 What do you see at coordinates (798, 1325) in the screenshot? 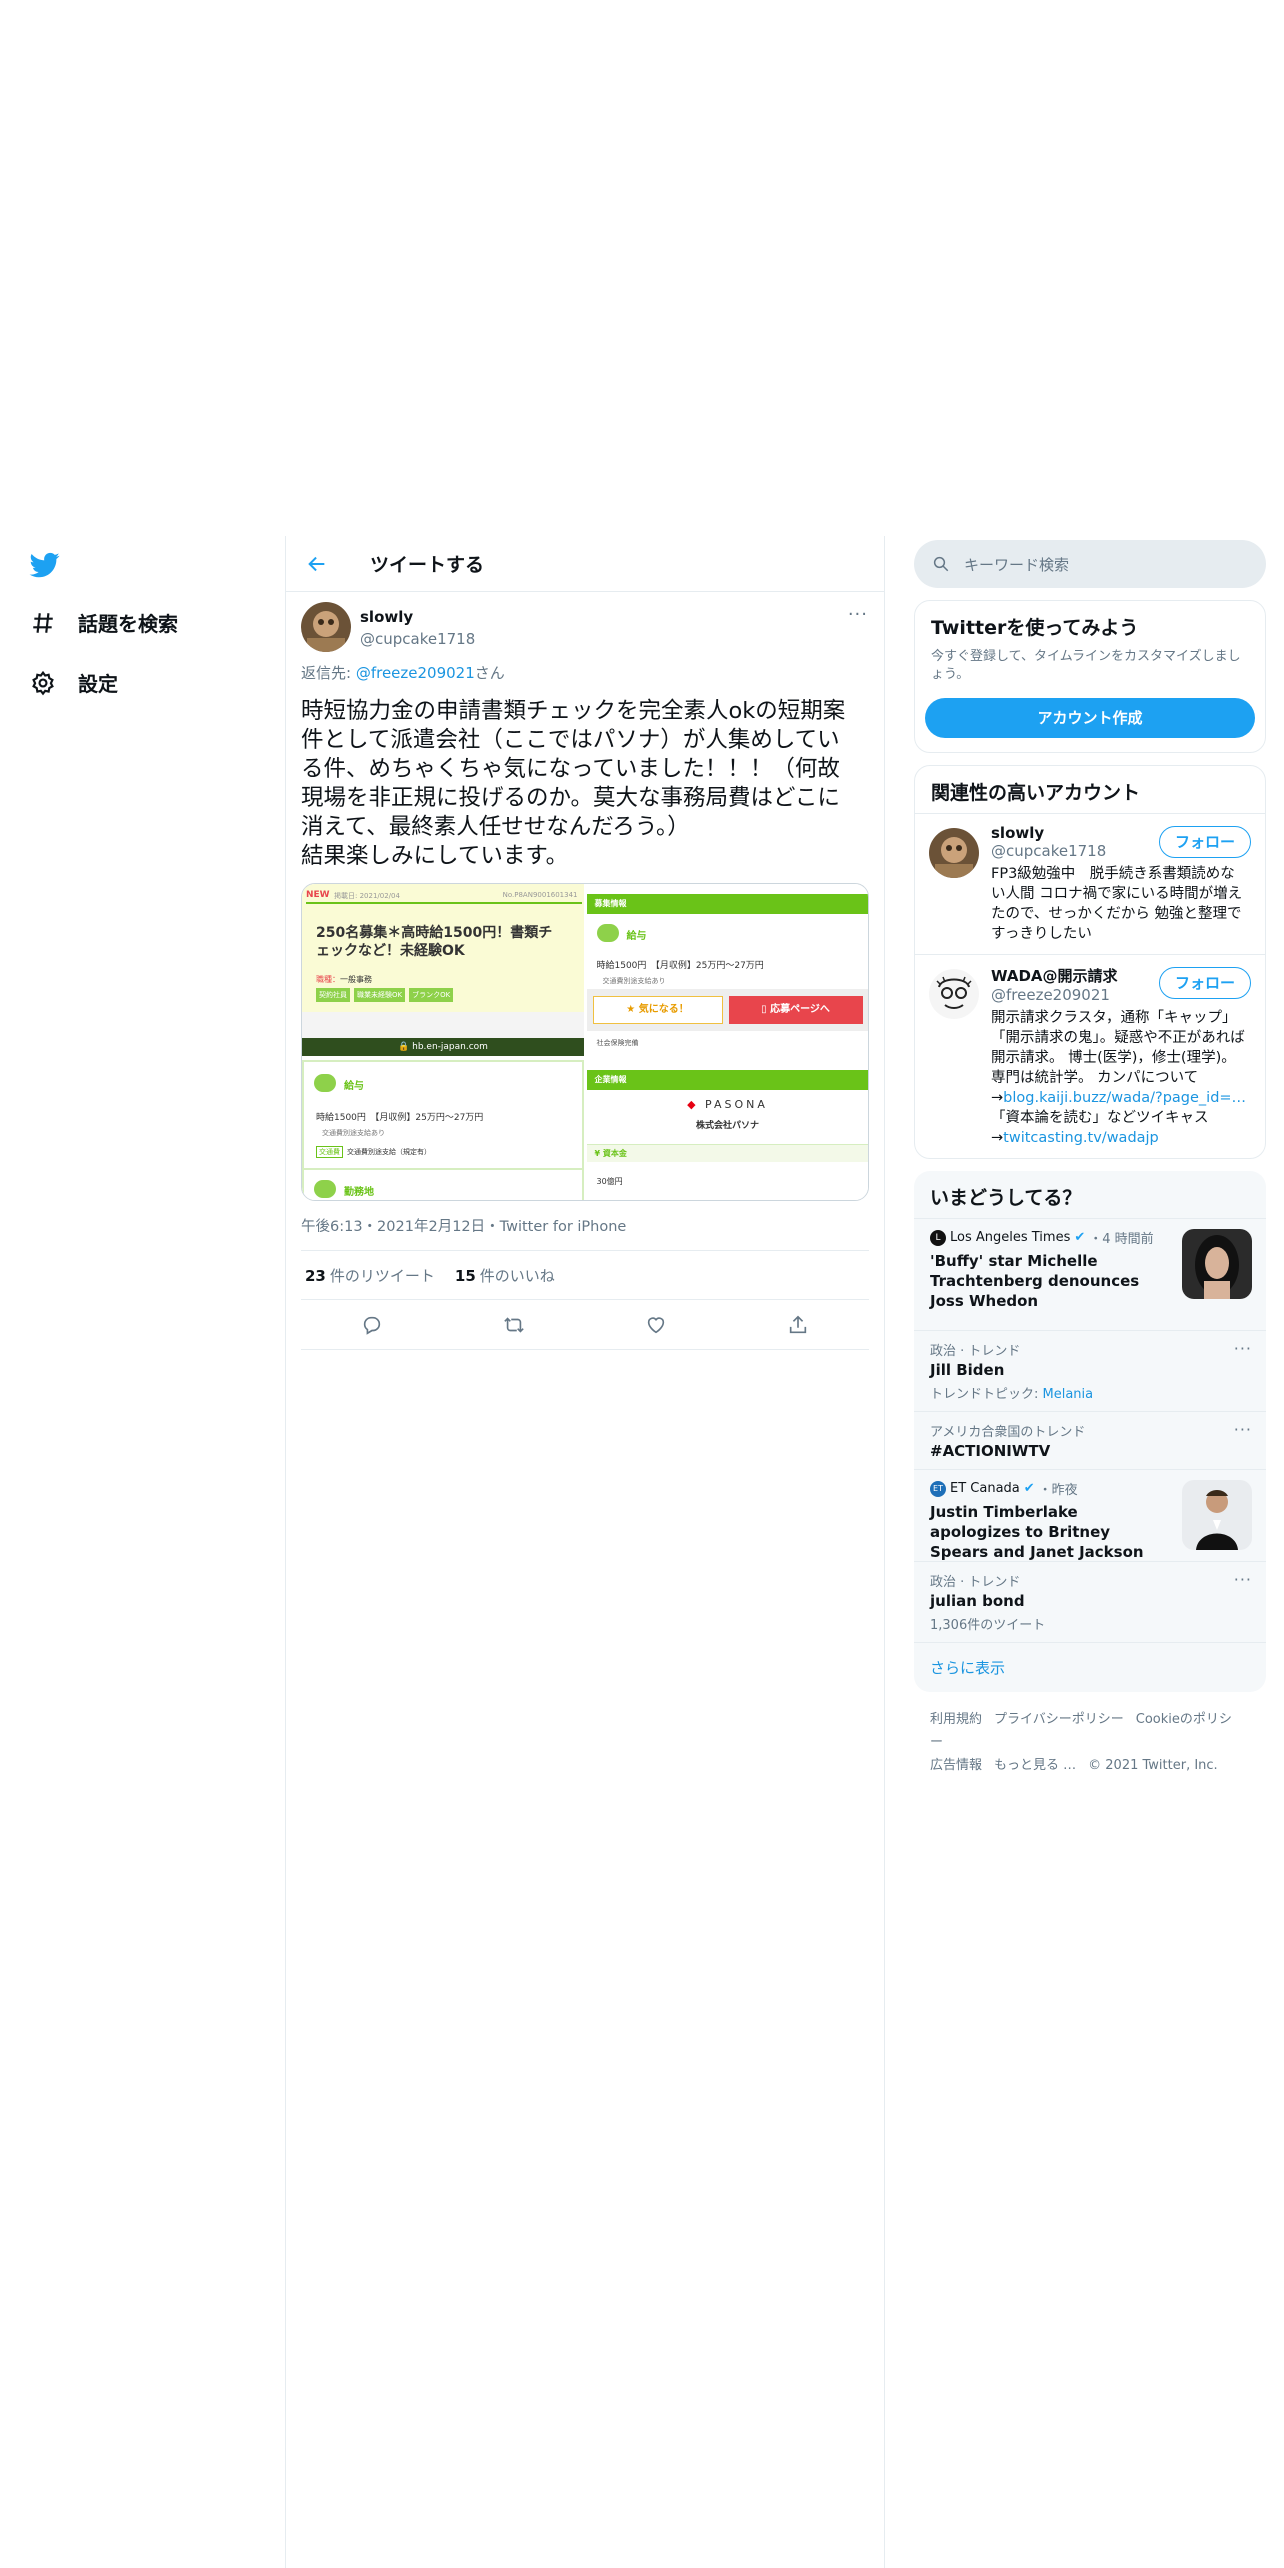
I see `share-icon` at bounding box center [798, 1325].